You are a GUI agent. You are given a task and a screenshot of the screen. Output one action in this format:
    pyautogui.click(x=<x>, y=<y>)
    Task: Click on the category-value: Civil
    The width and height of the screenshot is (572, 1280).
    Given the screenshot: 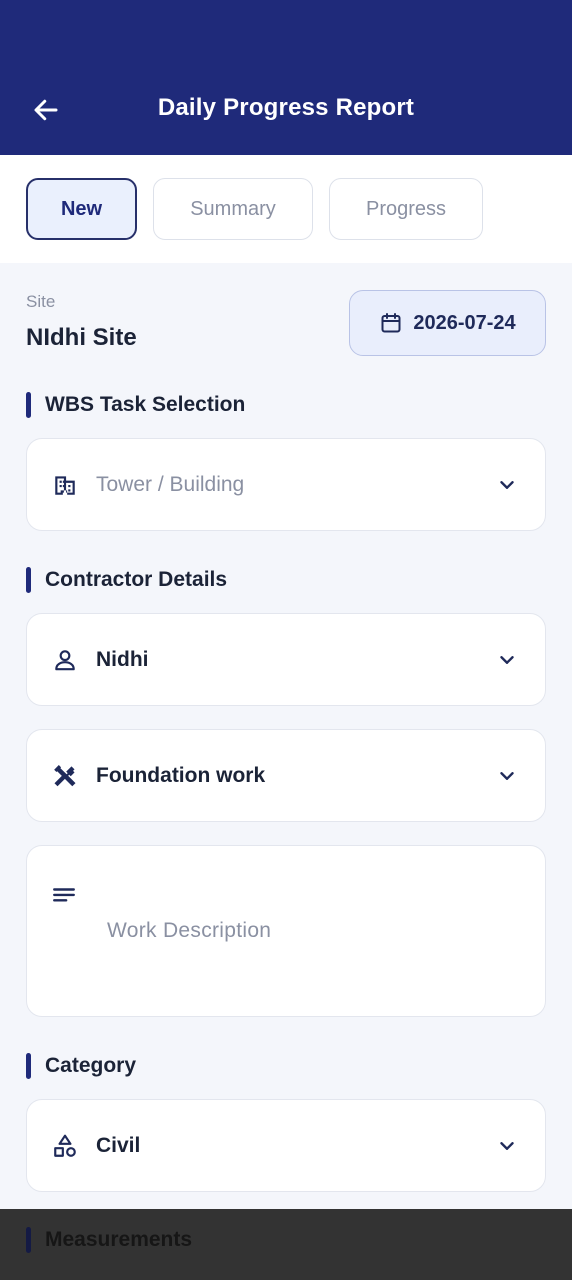 What is the action you would take?
    pyautogui.click(x=118, y=1145)
    